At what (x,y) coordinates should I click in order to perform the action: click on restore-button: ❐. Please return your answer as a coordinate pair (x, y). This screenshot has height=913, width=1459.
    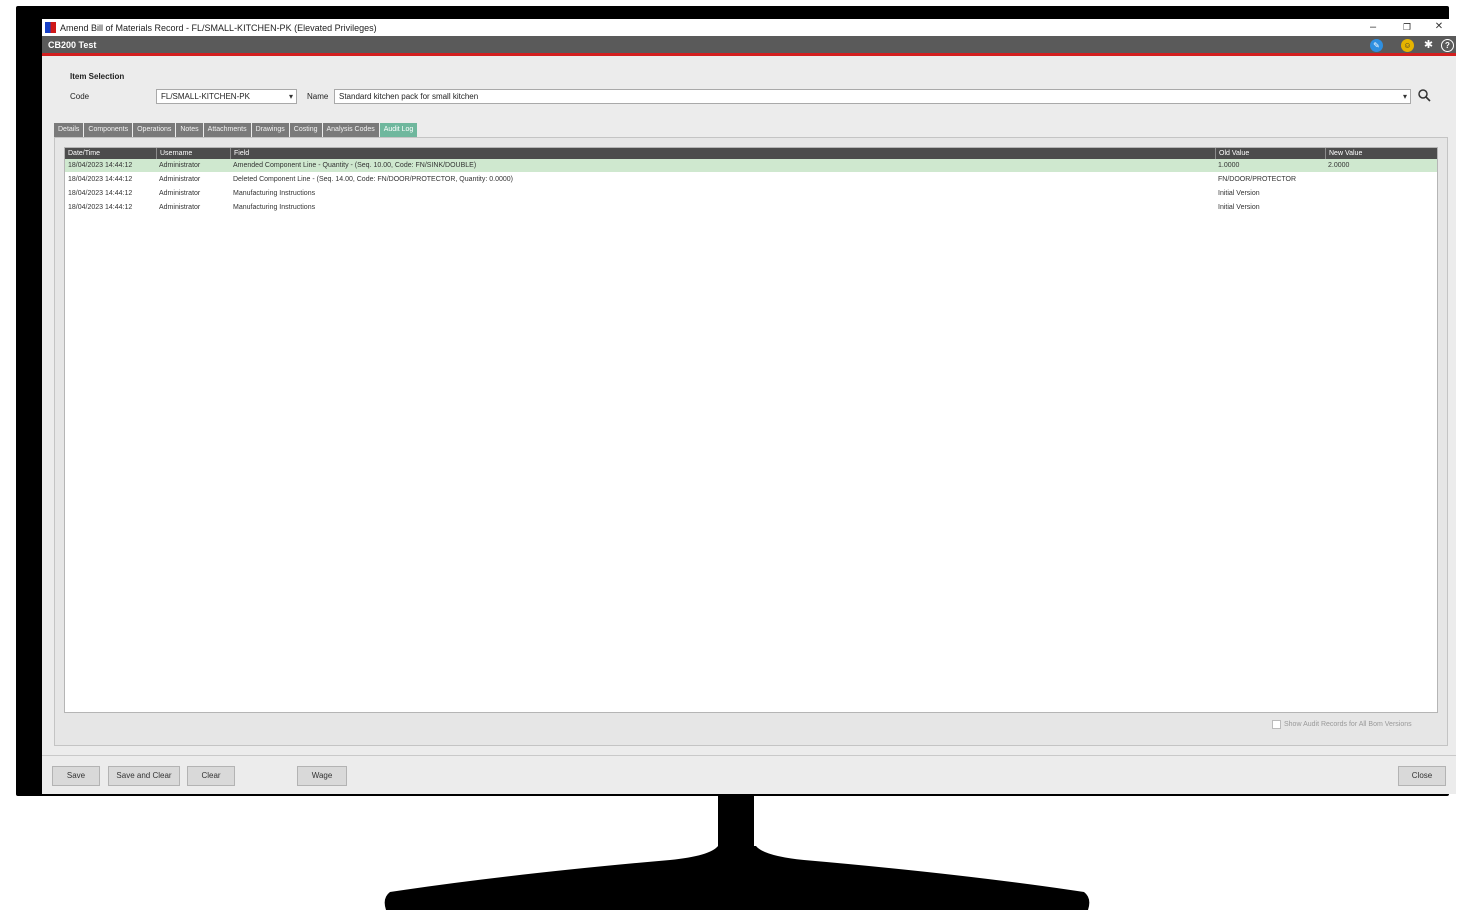
    Looking at the image, I should click on (1407, 27).